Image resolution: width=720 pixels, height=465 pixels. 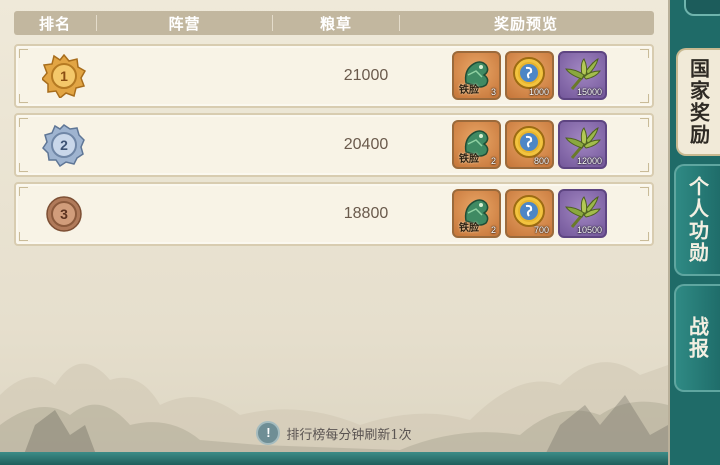 I want to click on refresh-notice: ! 排行榜每分钟刷新1次, so click(x=334, y=433).